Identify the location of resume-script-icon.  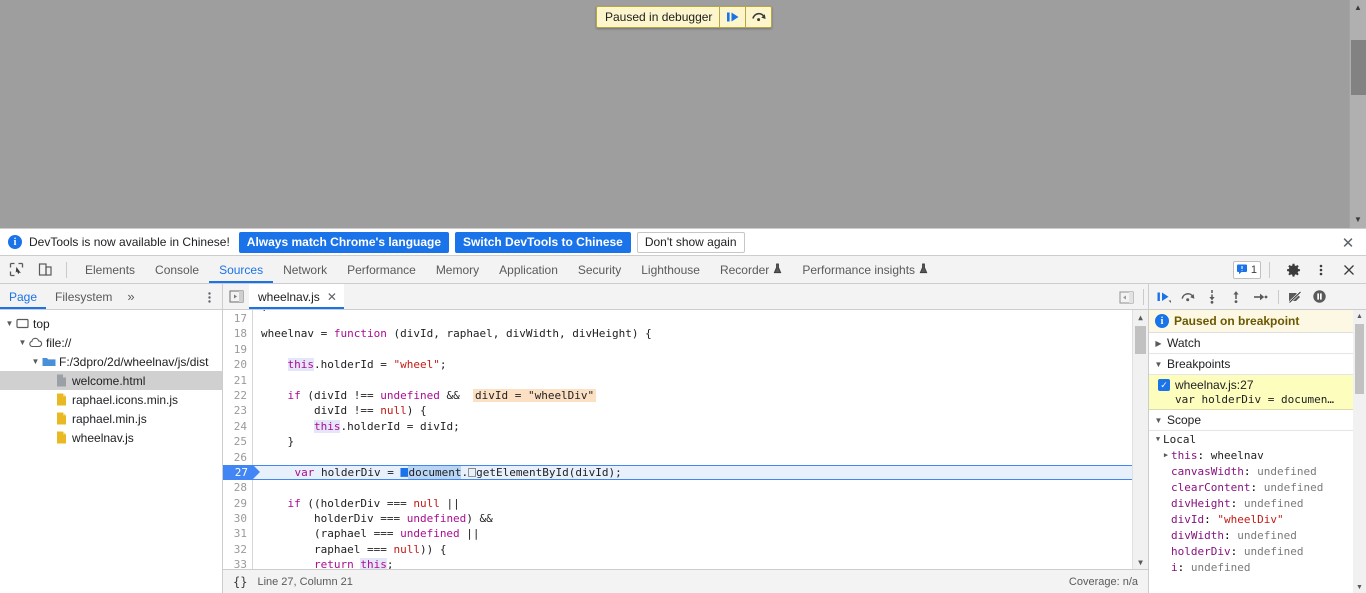
(732, 17).